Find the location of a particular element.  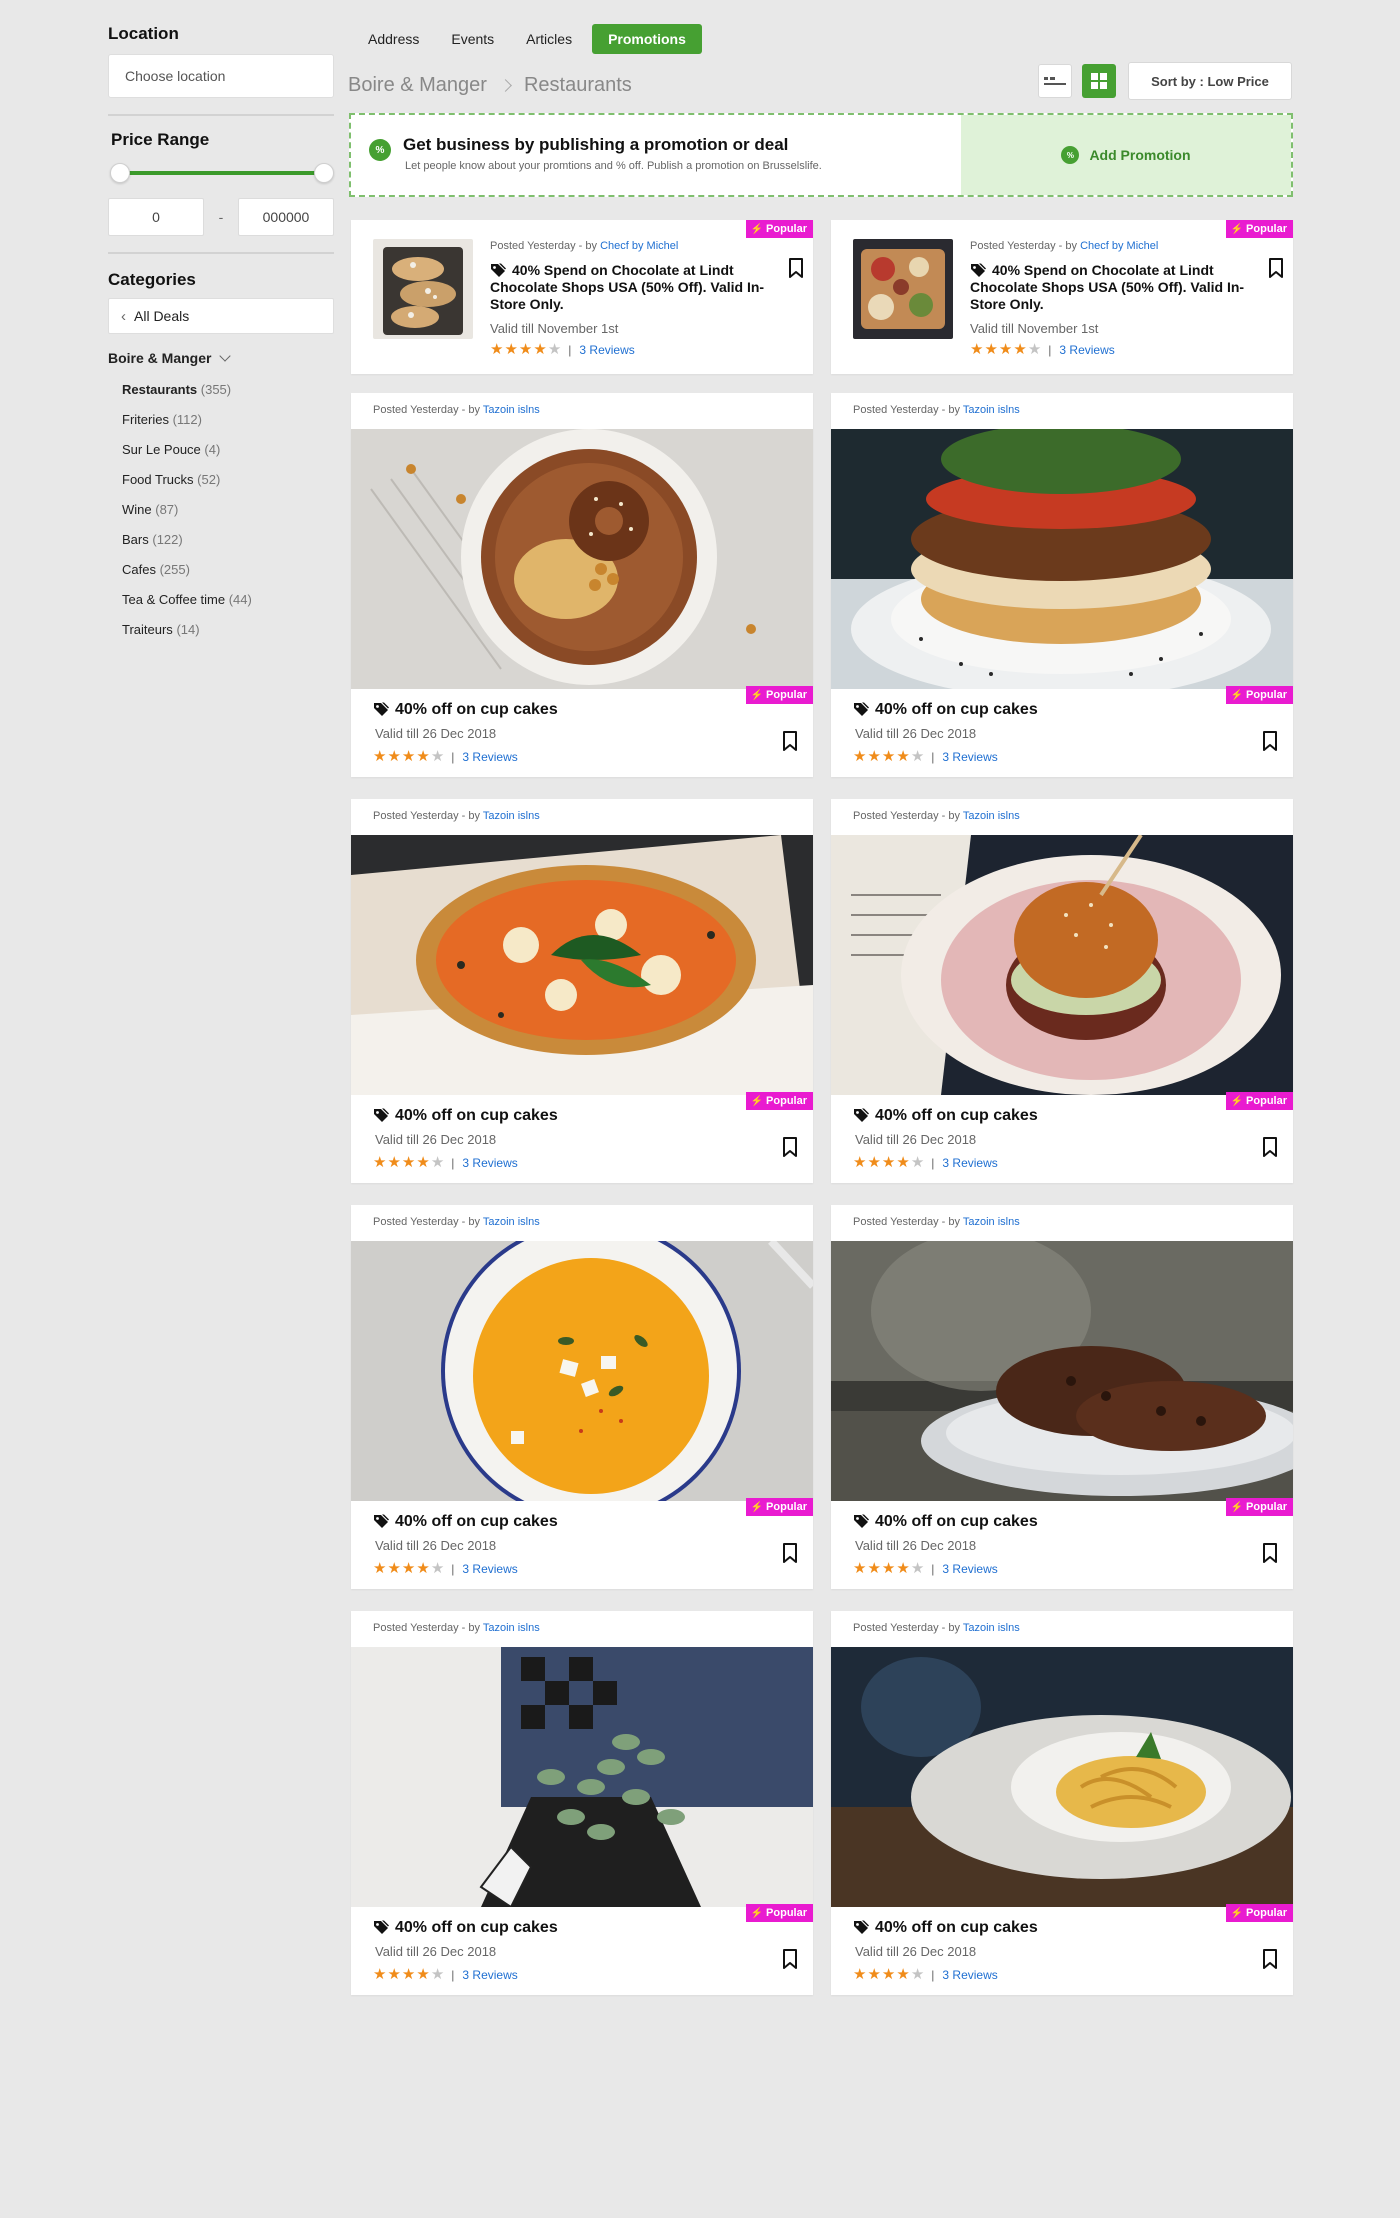

deal-validity: Valid till November 1st is located at coordinates (1034, 328).